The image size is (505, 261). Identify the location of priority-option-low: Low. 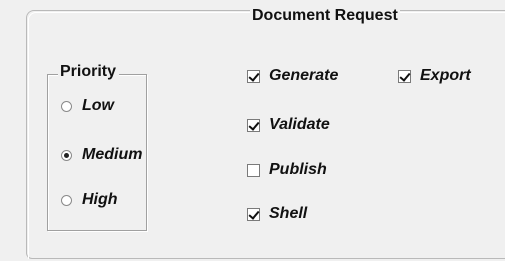
(87, 106).